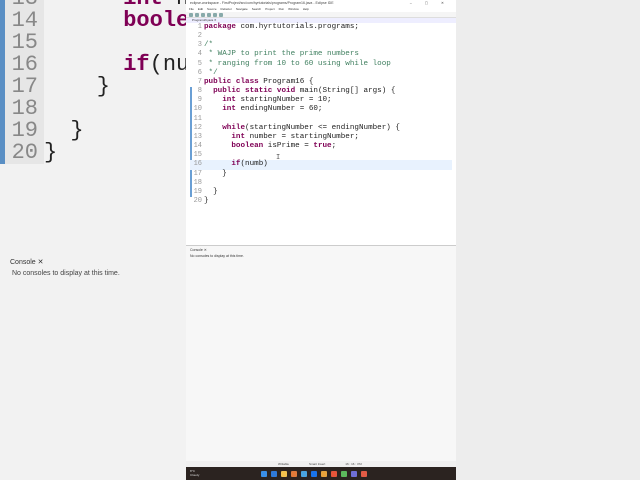  I want to click on code-line: 4 * WAJP to print the prime numbers, so click(321, 54).